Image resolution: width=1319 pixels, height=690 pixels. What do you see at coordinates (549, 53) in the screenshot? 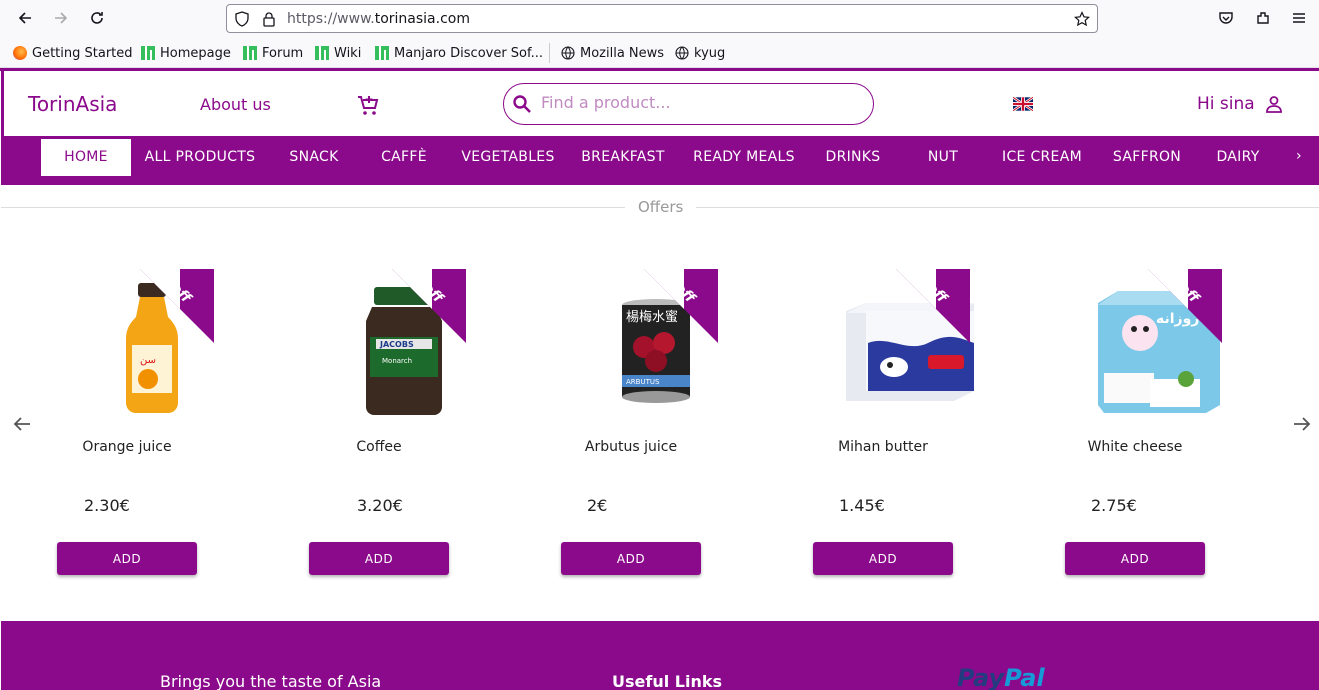
I see `bookmark-separator` at bounding box center [549, 53].